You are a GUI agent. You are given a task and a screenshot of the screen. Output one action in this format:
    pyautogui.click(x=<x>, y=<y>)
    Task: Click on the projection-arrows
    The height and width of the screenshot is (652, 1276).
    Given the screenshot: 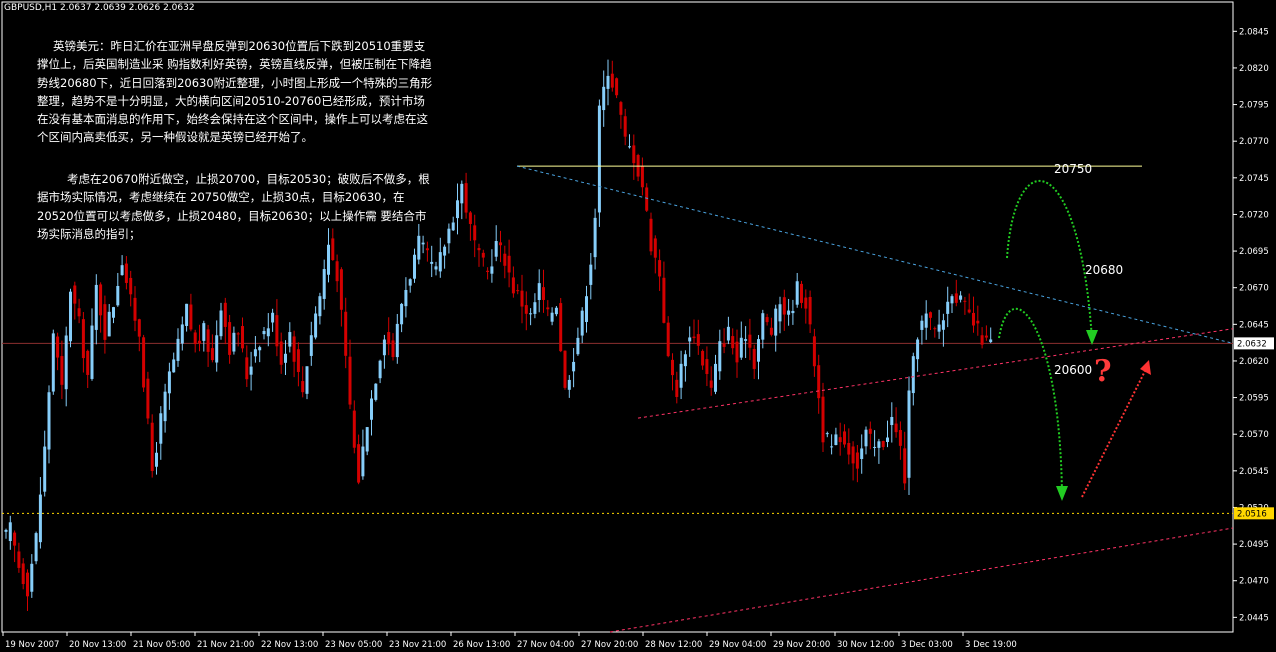 What is the action you would take?
    pyautogui.click(x=1074, y=340)
    